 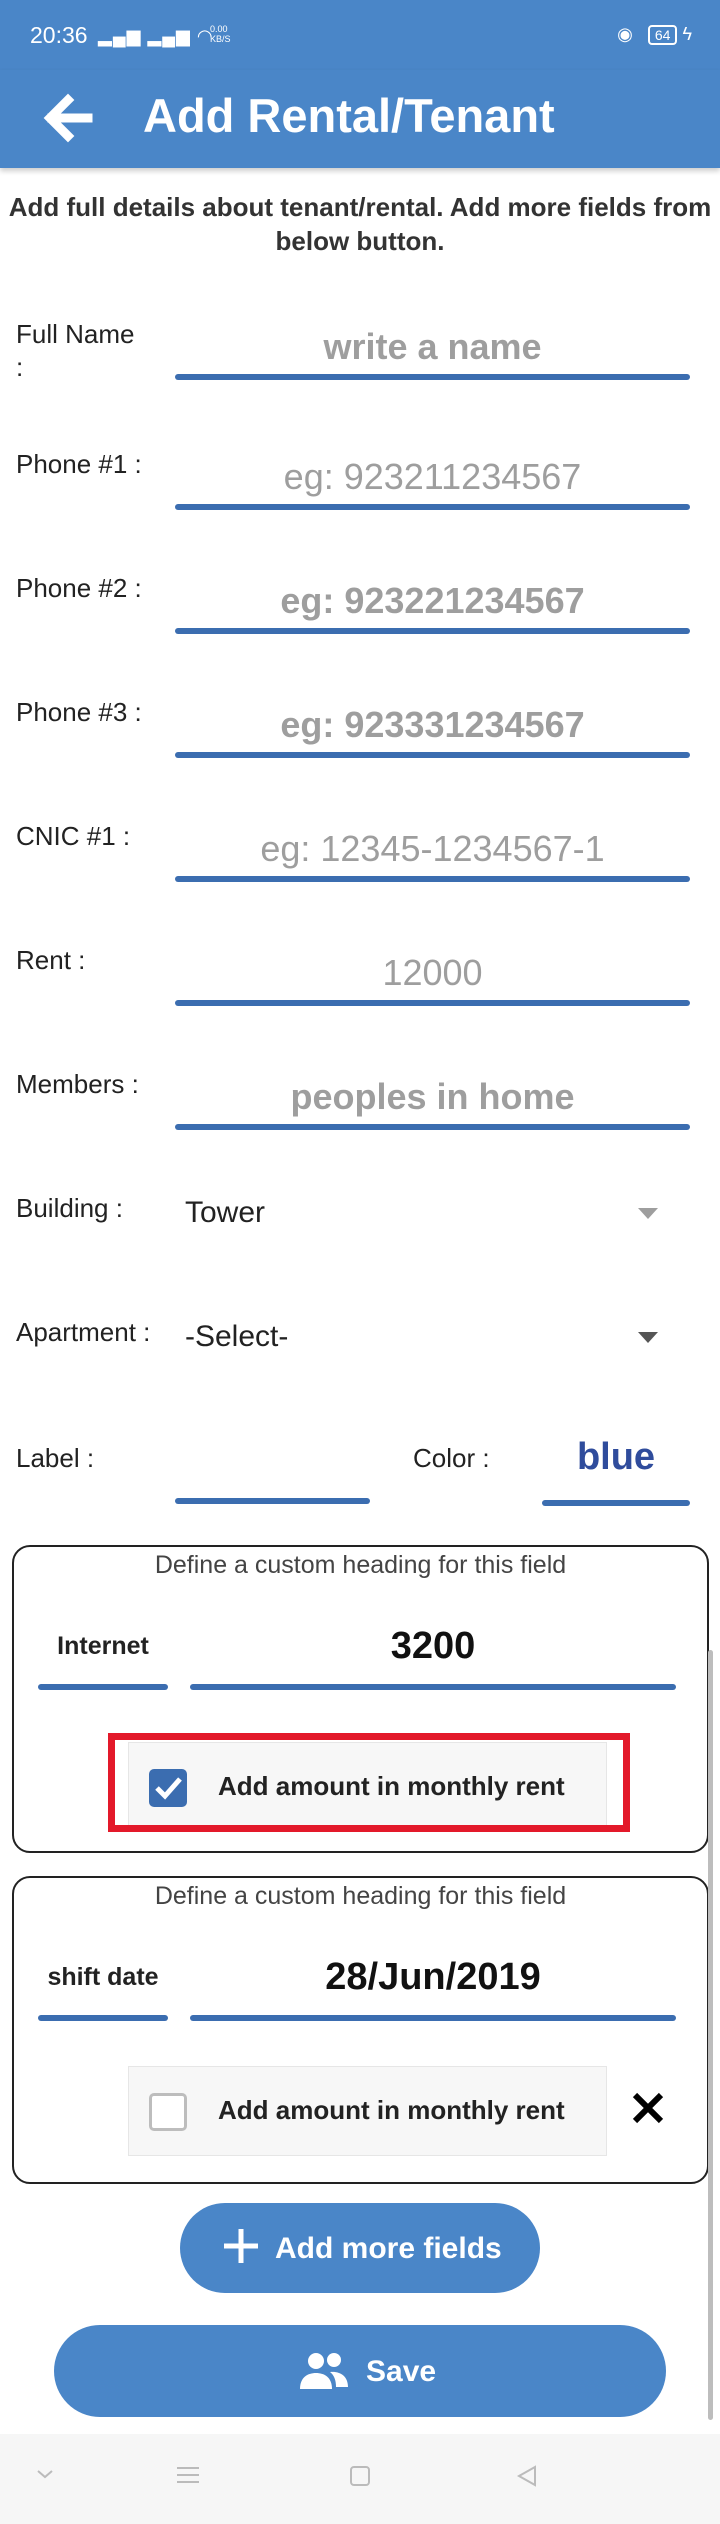 What do you see at coordinates (55, 1458) in the screenshot?
I see `label-label: Label :` at bounding box center [55, 1458].